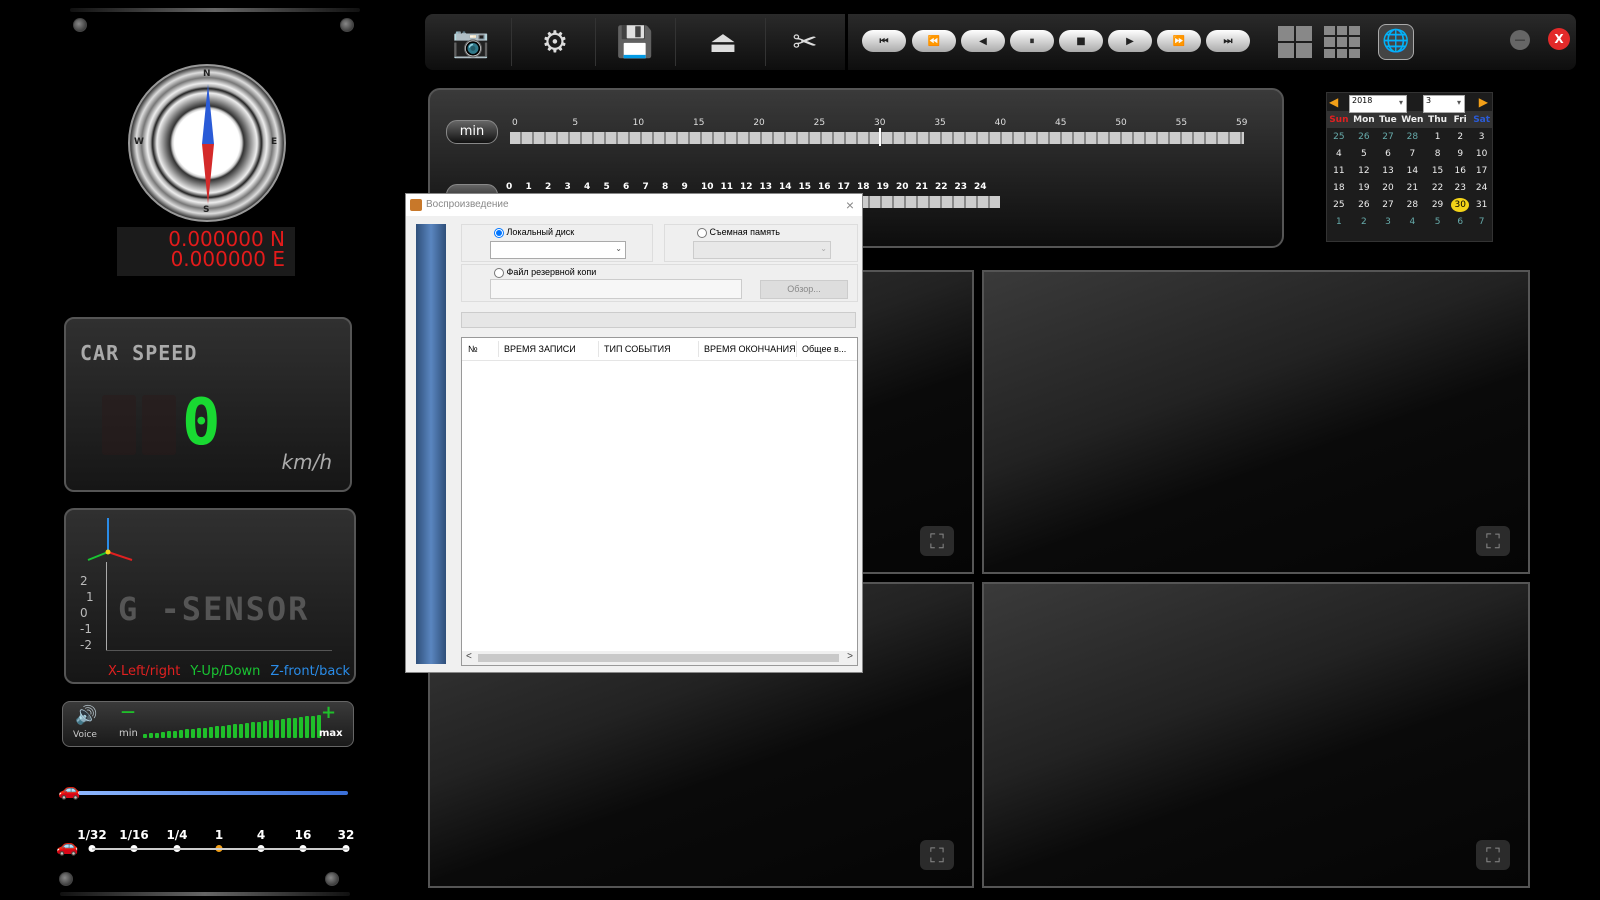 Image resolution: width=1600 pixels, height=900 pixels. I want to click on eject-icon: ⏏, so click(723, 42).